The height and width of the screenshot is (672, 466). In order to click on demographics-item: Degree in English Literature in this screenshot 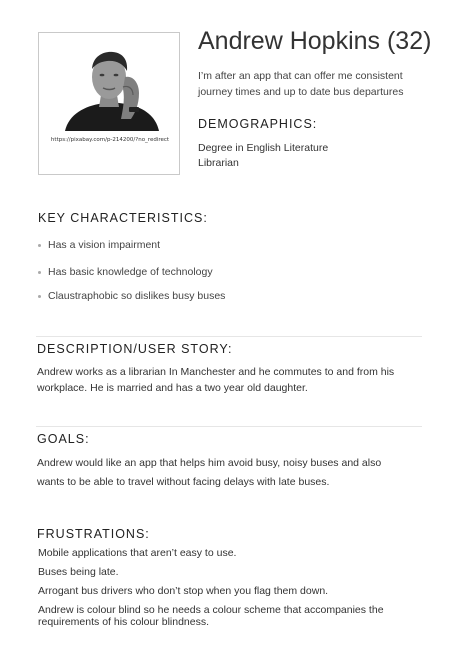, I will do `click(263, 148)`.